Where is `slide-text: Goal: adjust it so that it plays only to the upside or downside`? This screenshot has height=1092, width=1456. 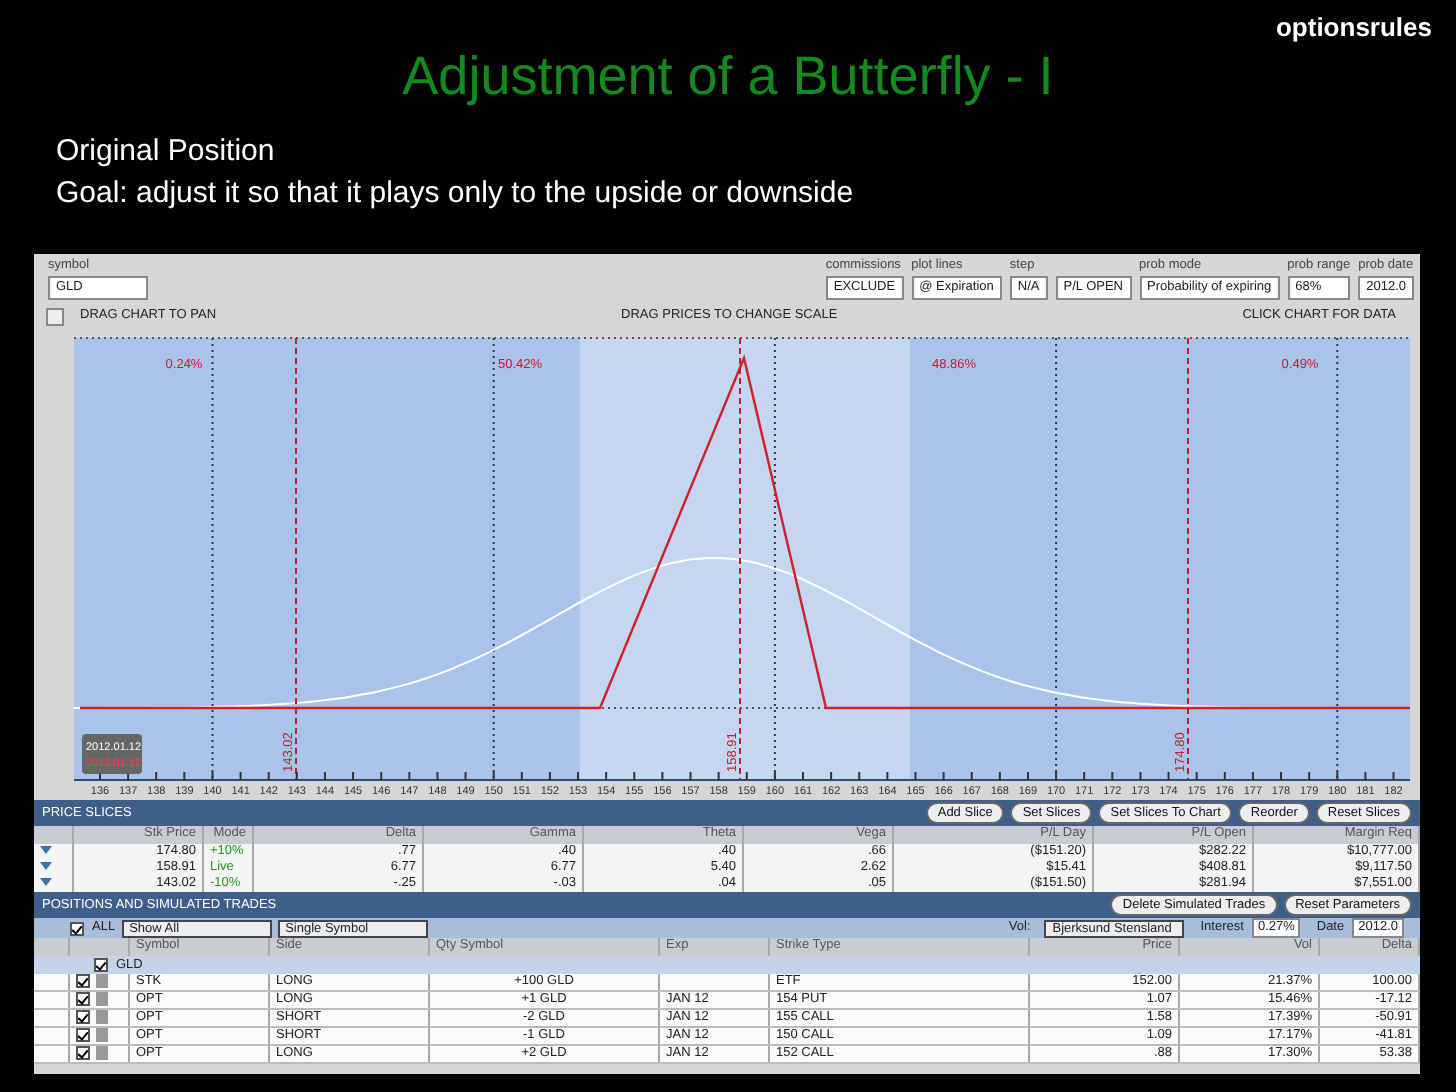 slide-text: Goal: adjust it so that it plays only to the upside or downside is located at coordinates (455, 194).